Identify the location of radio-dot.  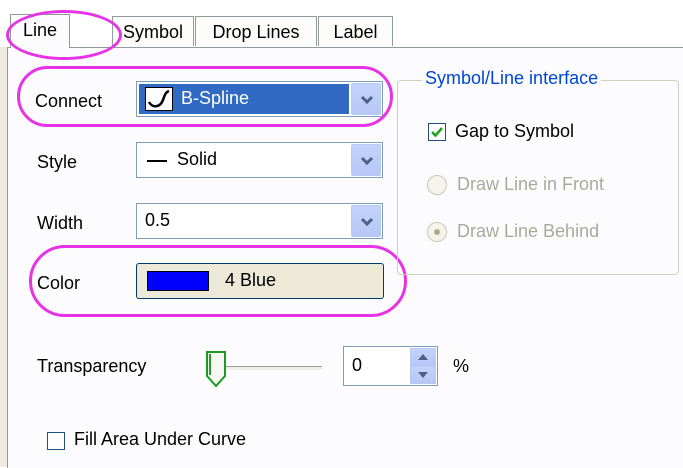
(437, 232).